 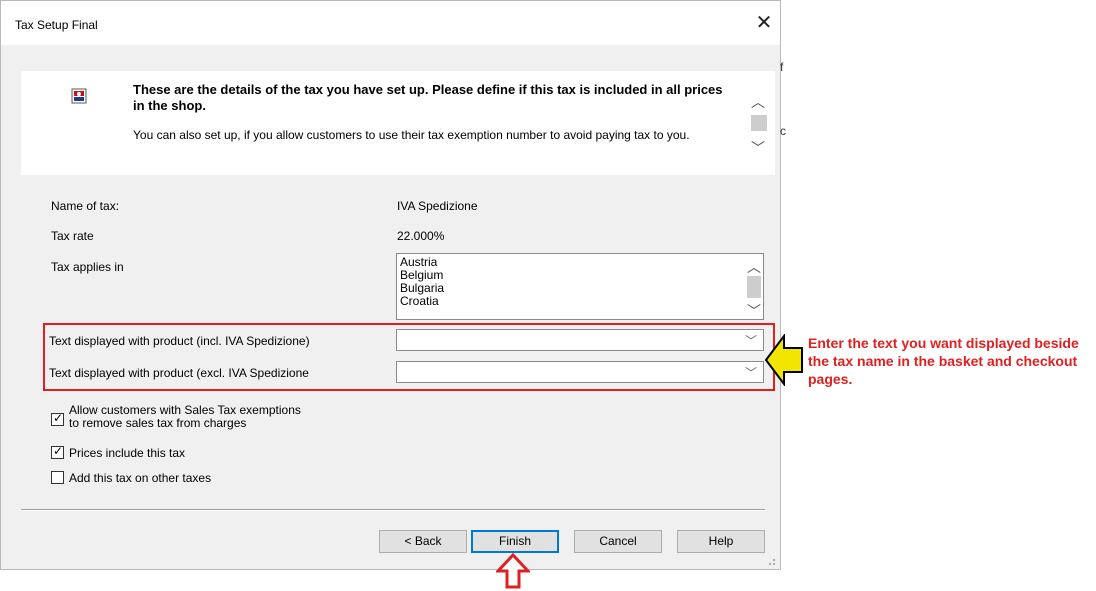 What do you see at coordinates (390, 23) in the screenshot?
I see `title-bar: Tax Setup Final ✕` at bounding box center [390, 23].